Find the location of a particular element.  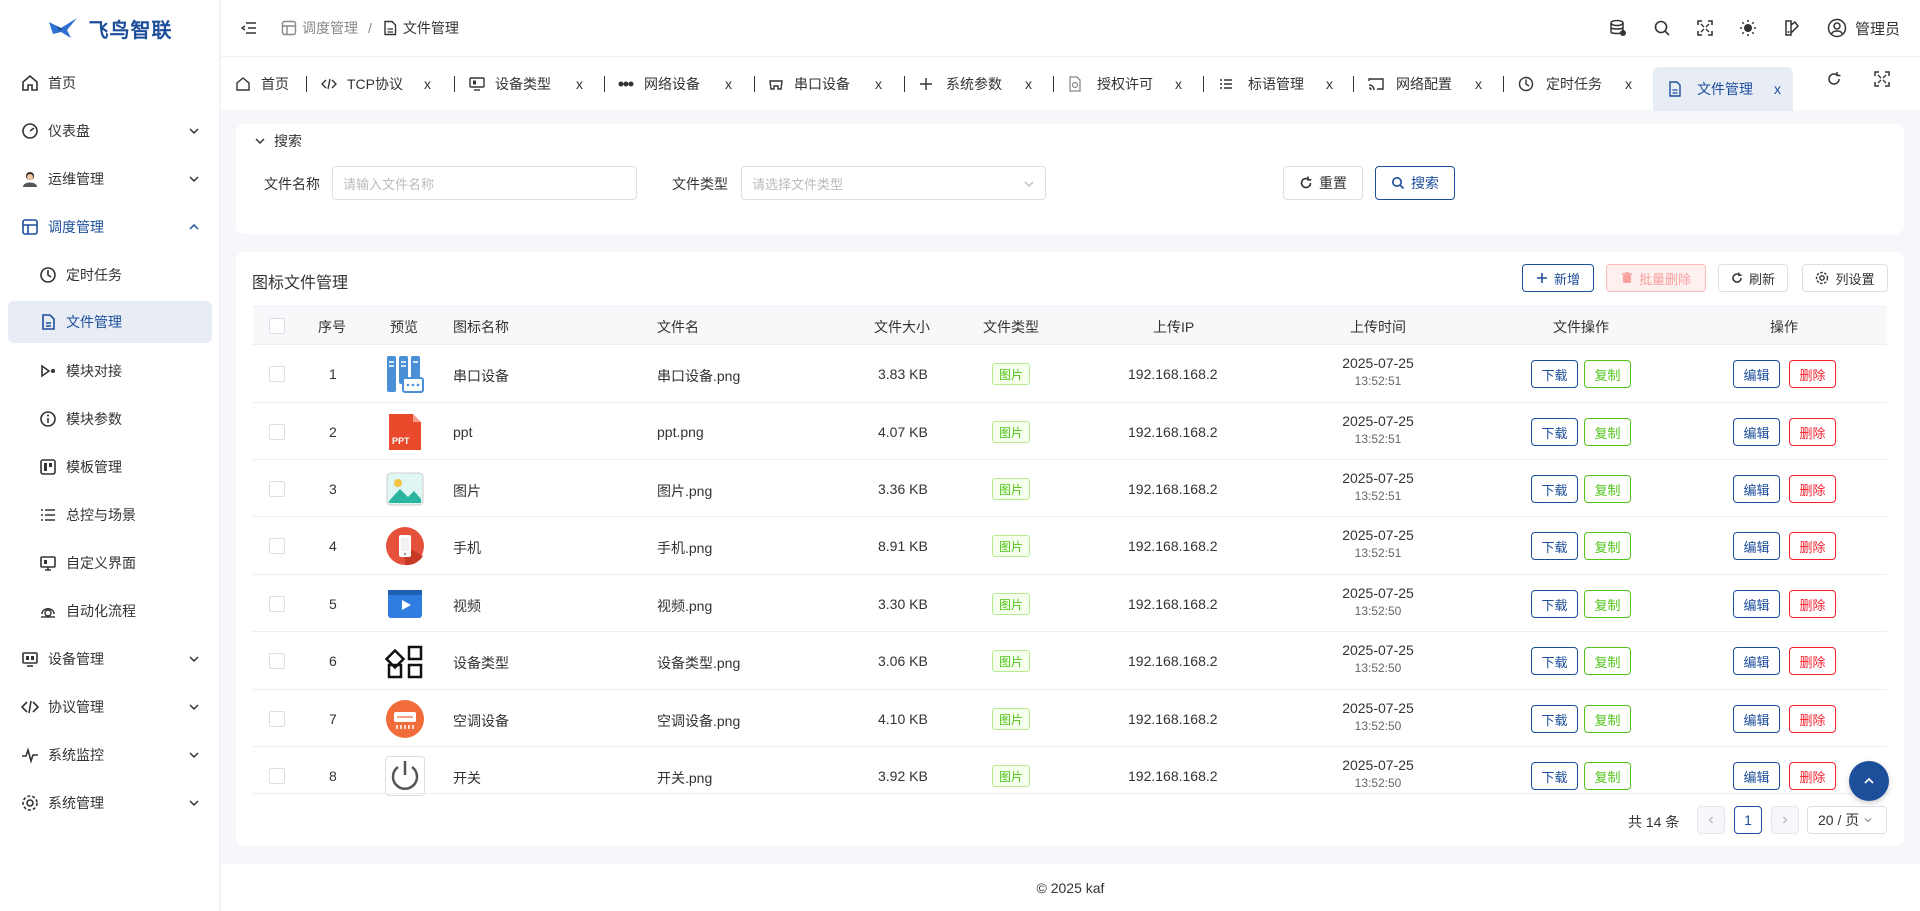

sidebar-item-protocols: 协议管理 is located at coordinates (110, 707).